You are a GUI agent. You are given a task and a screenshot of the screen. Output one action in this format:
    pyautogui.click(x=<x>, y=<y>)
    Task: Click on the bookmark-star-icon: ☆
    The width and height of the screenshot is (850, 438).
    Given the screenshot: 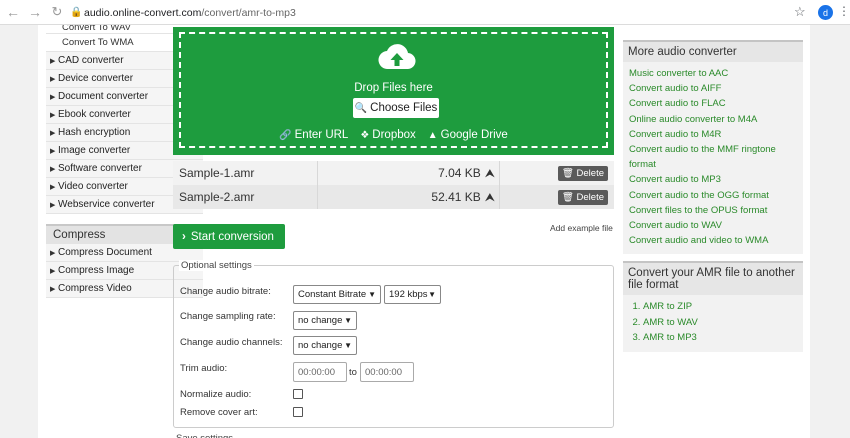 What is the action you would take?
    pyautogui.click(x=800, y=12)
    